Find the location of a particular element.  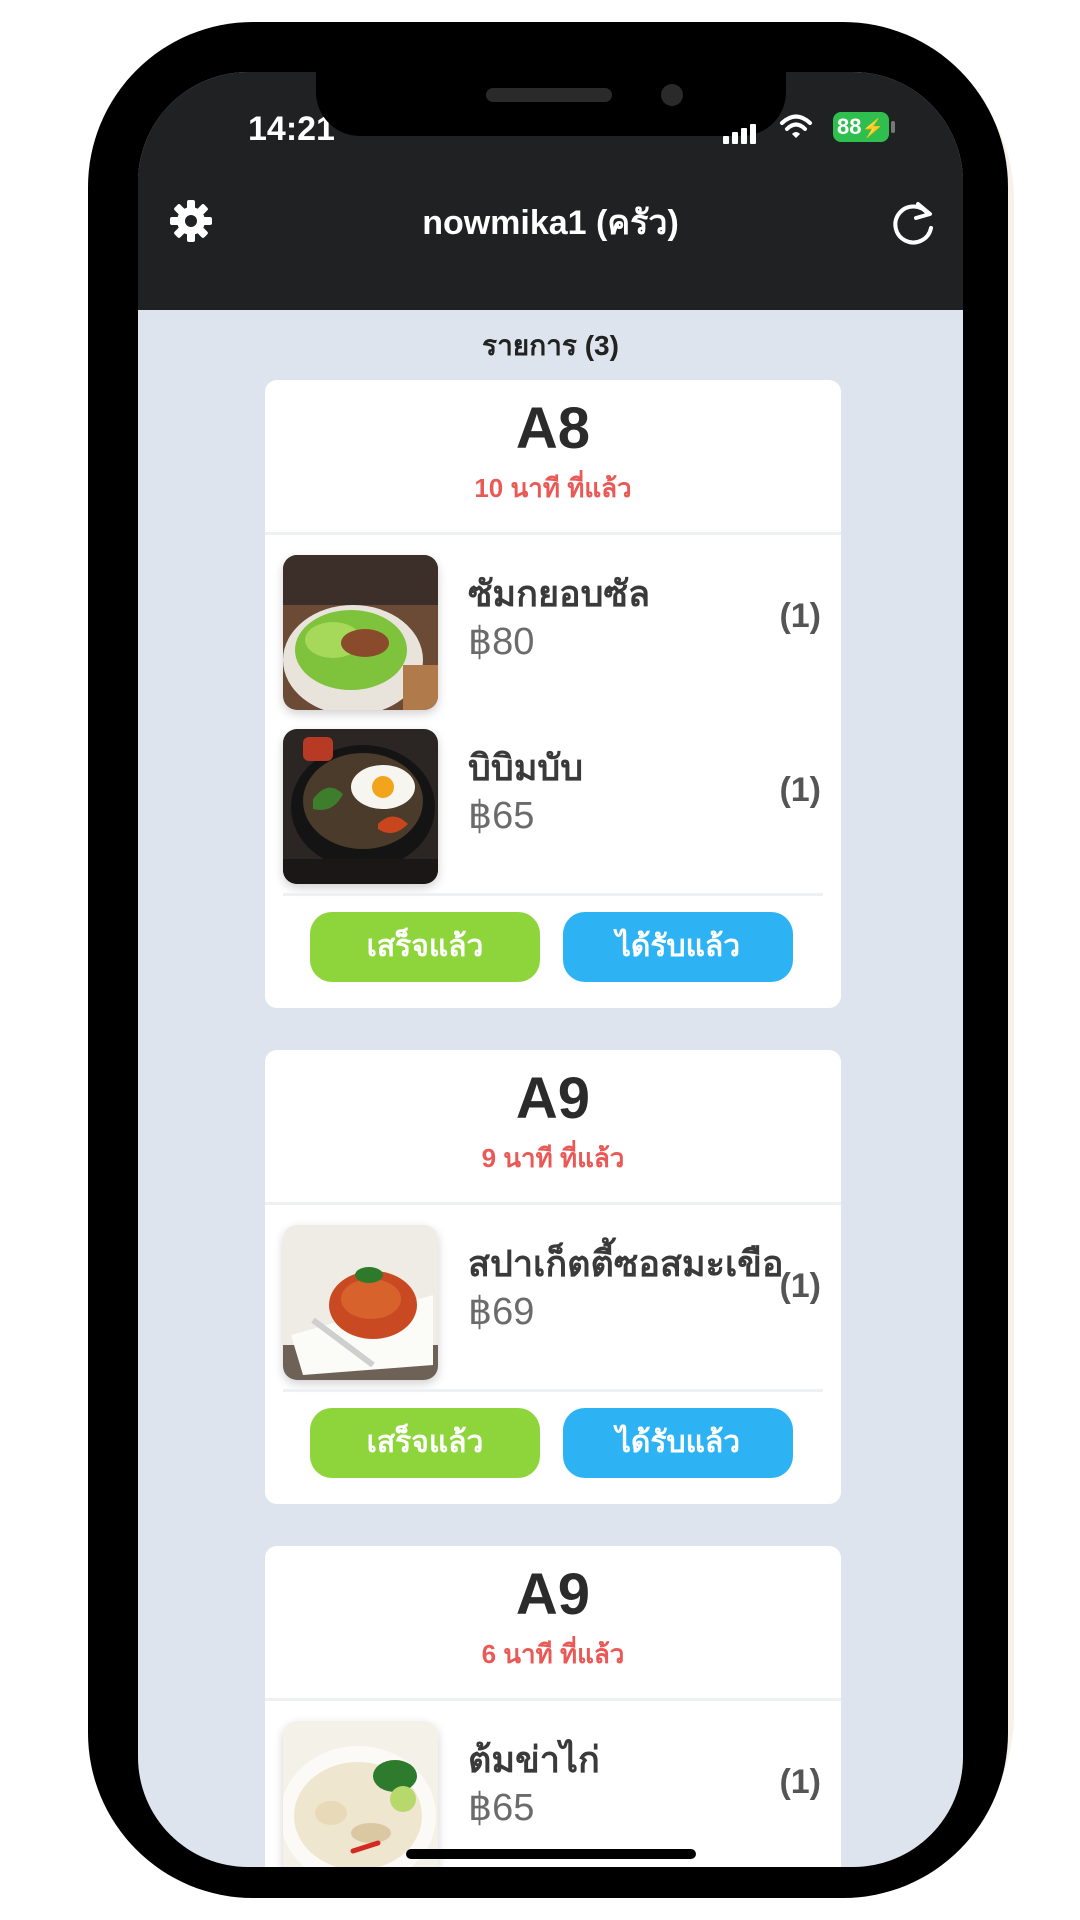

battery-level: 88 is located at coordinates (849, 126).